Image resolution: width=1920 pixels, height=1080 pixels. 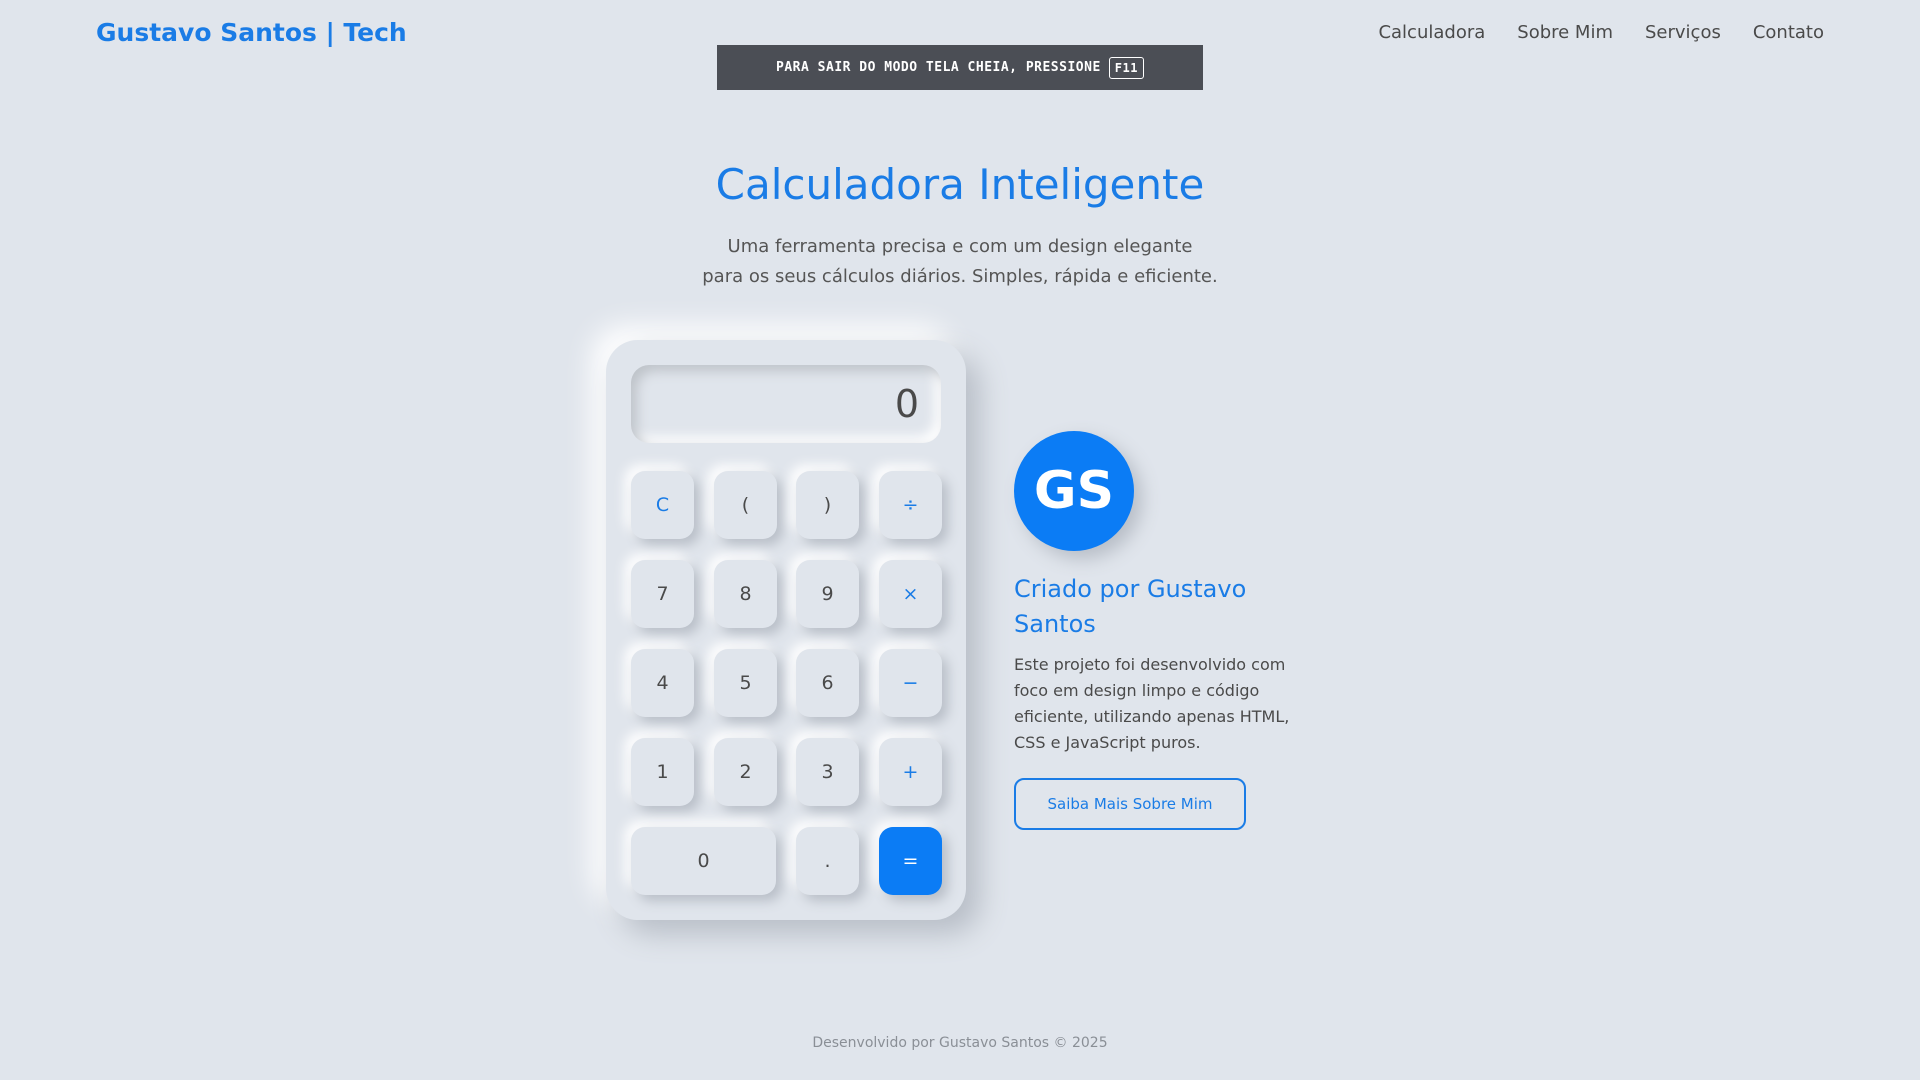 What do you see at coordinates (1683, 32) in the screenshot?
I see `nav-link-servicos: Serviços` at bounding box center [1683, 32].